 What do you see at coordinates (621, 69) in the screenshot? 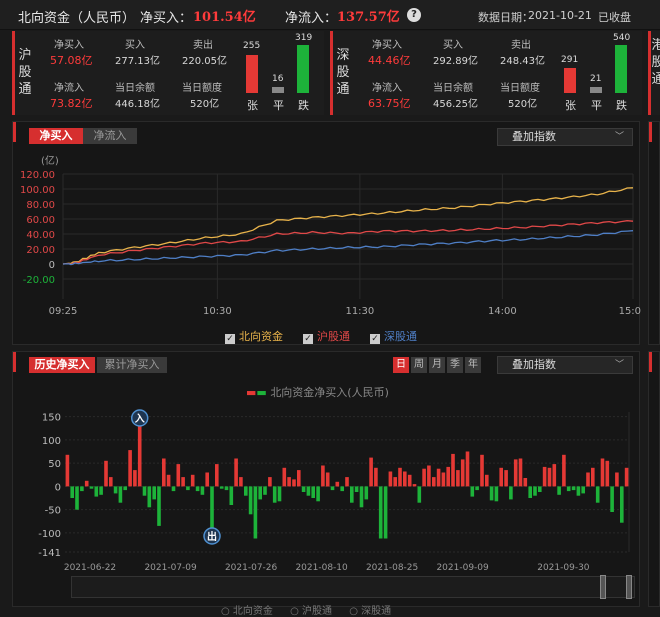
I see `sz-down-bar` at bounding box center [621, 69].